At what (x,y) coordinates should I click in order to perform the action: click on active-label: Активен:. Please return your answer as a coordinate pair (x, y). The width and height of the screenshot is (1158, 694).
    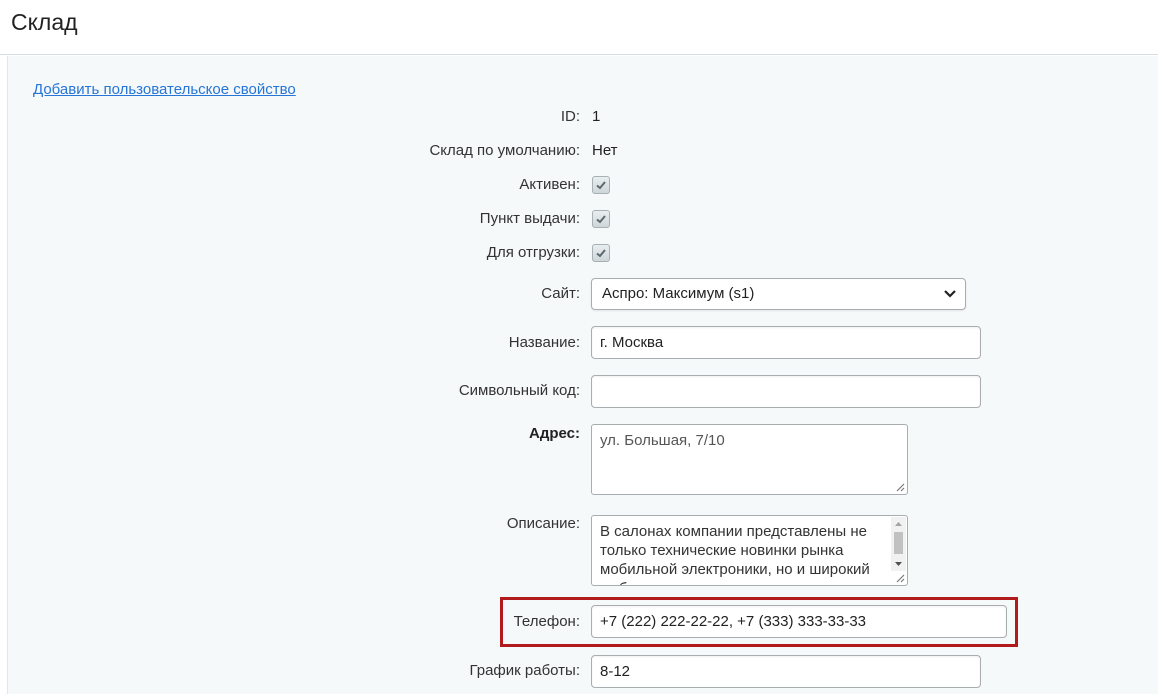
    Looking at the image, I should click on (549, 184).